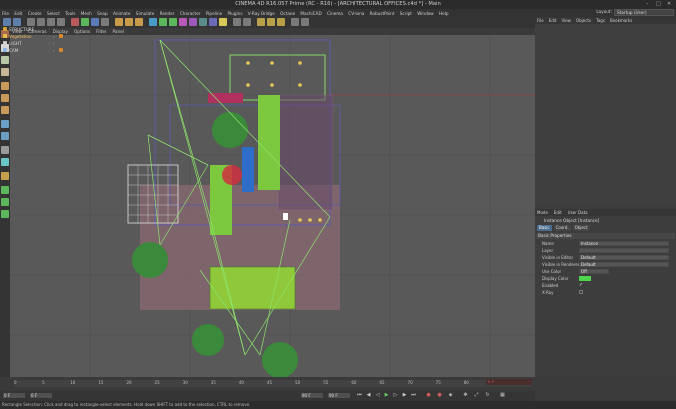 This screenshot has height=409, width=676. Describe the element at coordinates (70, 29) in the screenshot. I see `object-row-structure: STRUCTURE ⋮ ✓` at that location.